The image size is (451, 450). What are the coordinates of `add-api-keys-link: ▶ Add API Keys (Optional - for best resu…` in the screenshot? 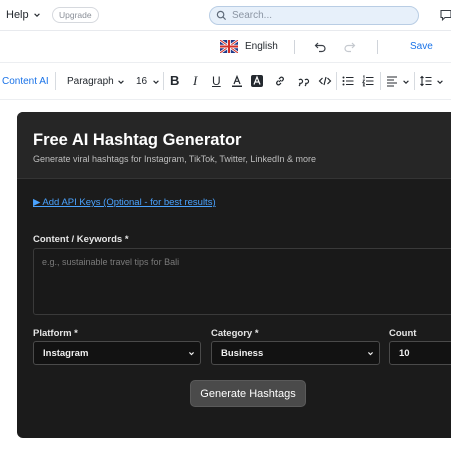 It's located at (124, 202).